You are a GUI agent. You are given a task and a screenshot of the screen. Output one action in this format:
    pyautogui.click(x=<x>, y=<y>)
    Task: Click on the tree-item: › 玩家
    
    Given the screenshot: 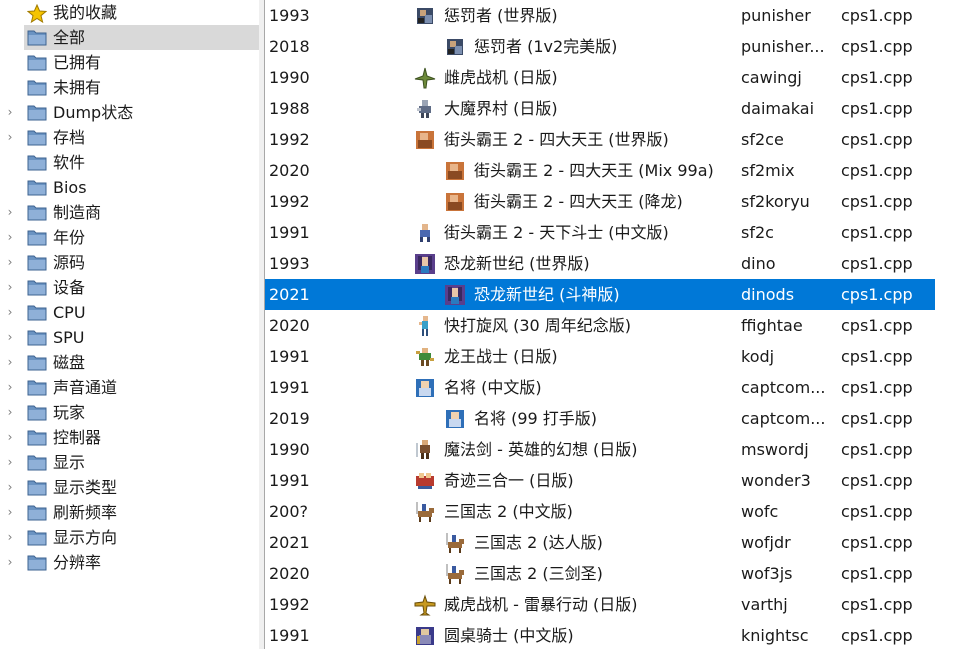 What is the action you would take?
    pyautogui.click(x=129, y=412)
    